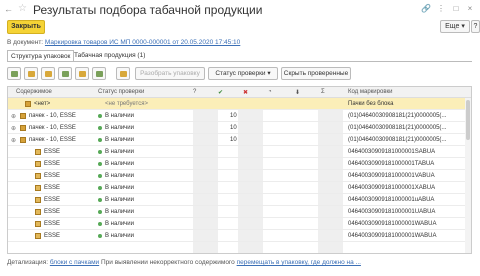  Describe the element at coordinates (42, 104) in the screenshot. I see `row-content: <нет>` at that location.